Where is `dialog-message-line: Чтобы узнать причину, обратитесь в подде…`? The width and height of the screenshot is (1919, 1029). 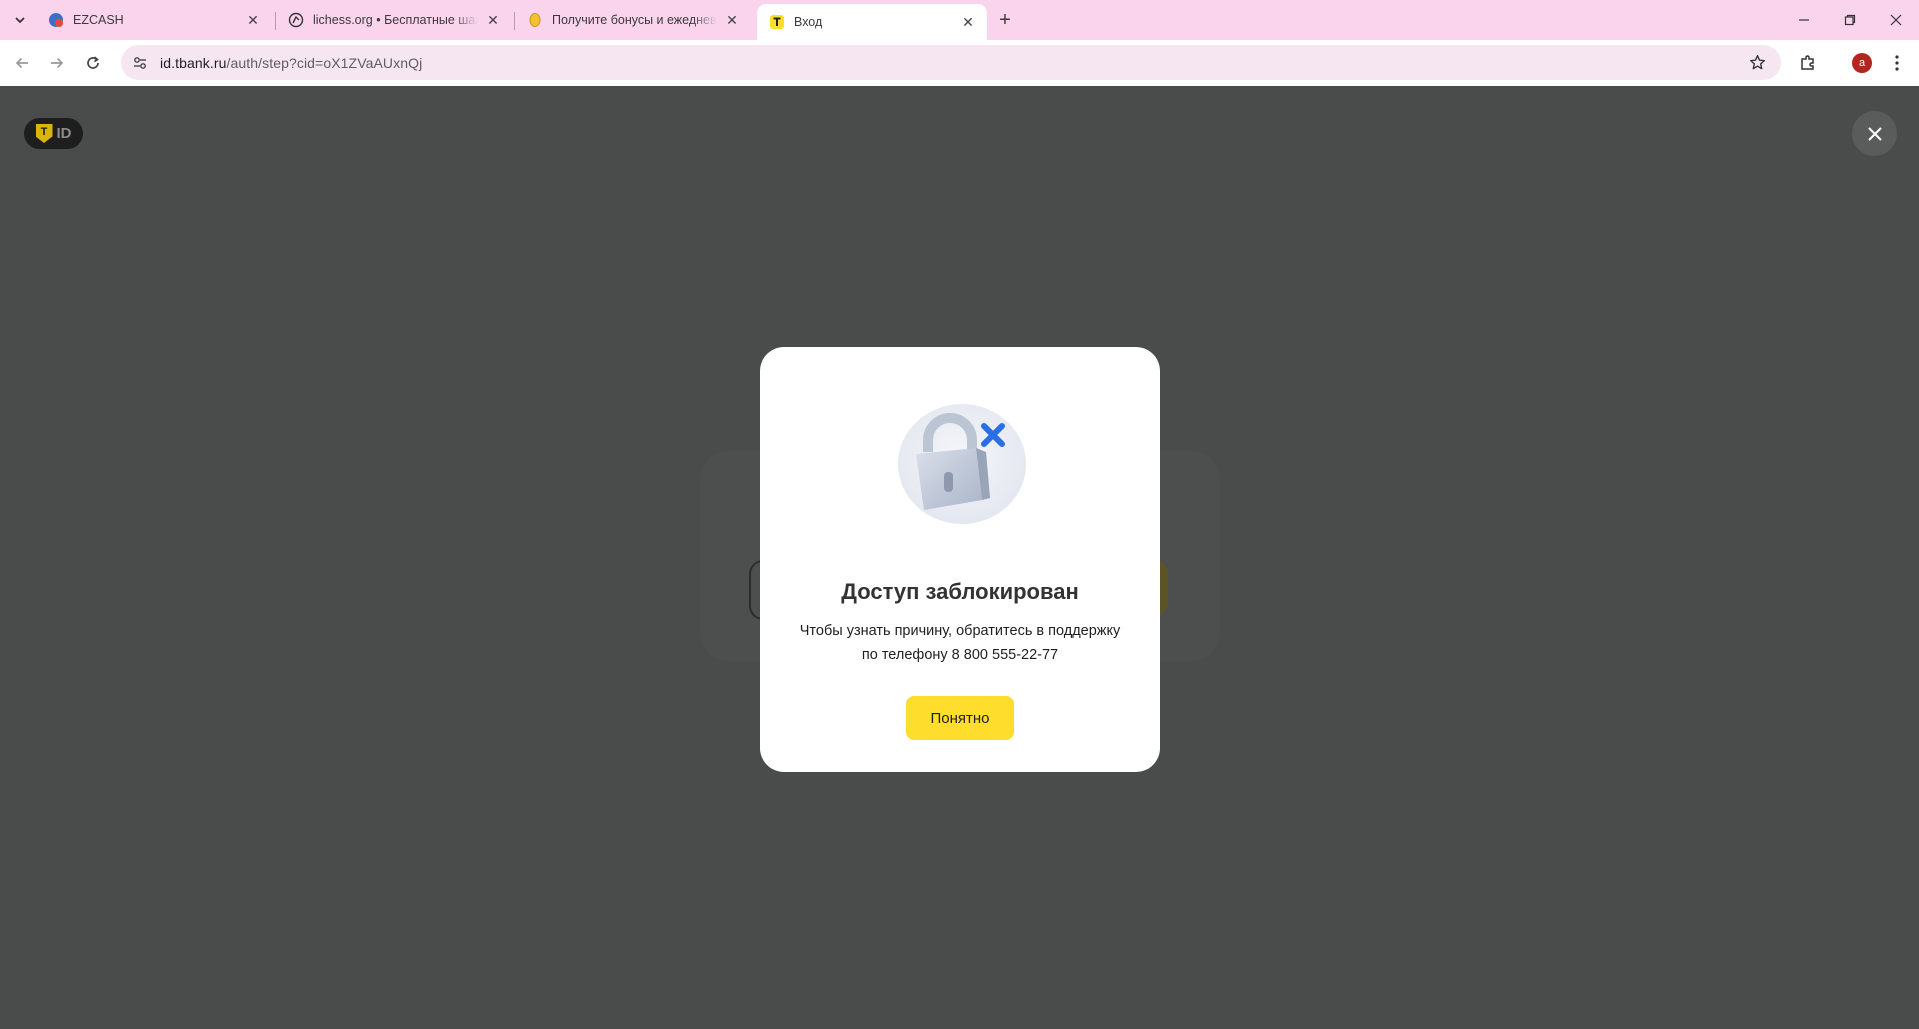
dialog-message-line: Чтобы узнать причину, обратитесь в подде… is located at coordinates (960, 631).